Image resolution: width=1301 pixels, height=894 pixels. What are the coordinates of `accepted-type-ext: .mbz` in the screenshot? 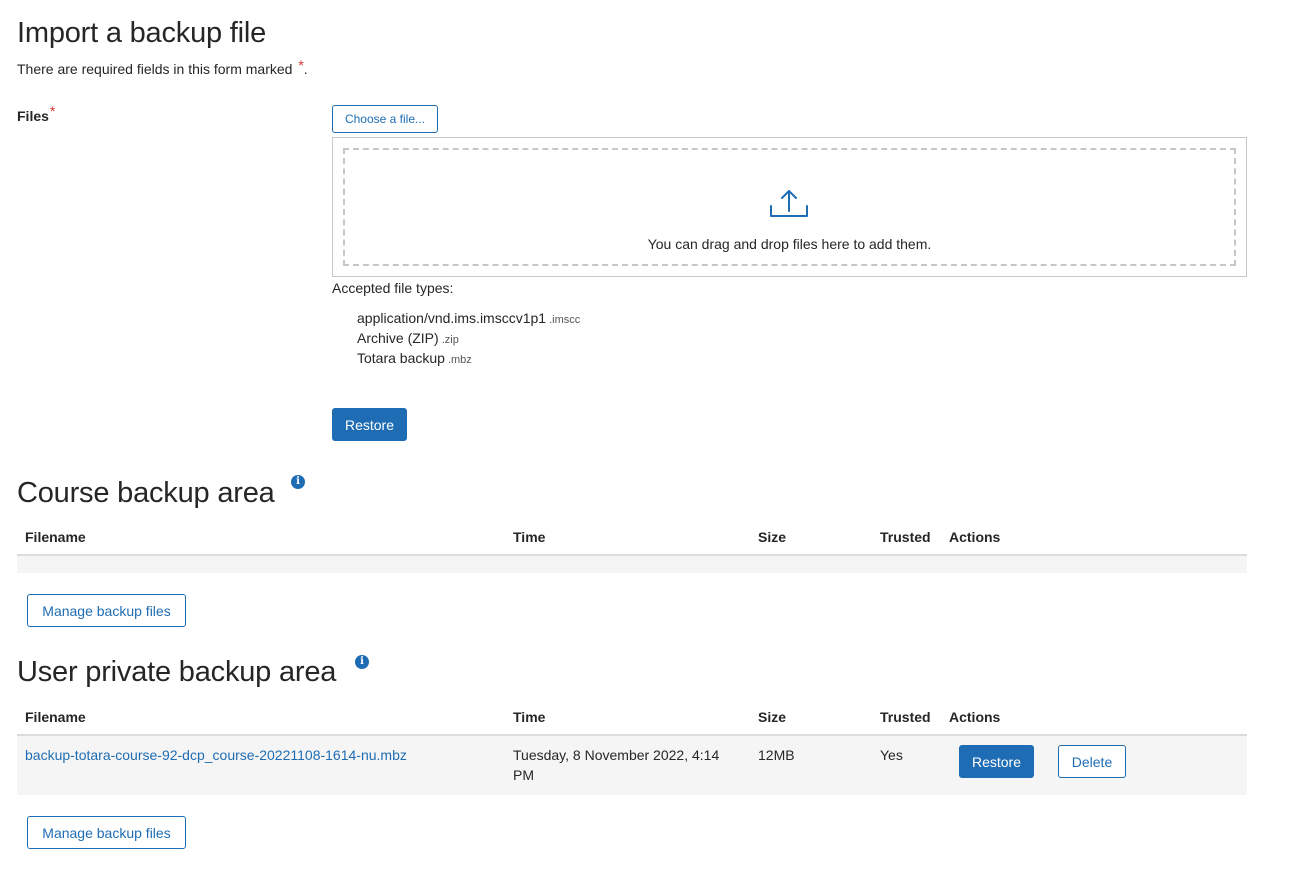 It's located at (459, 360).